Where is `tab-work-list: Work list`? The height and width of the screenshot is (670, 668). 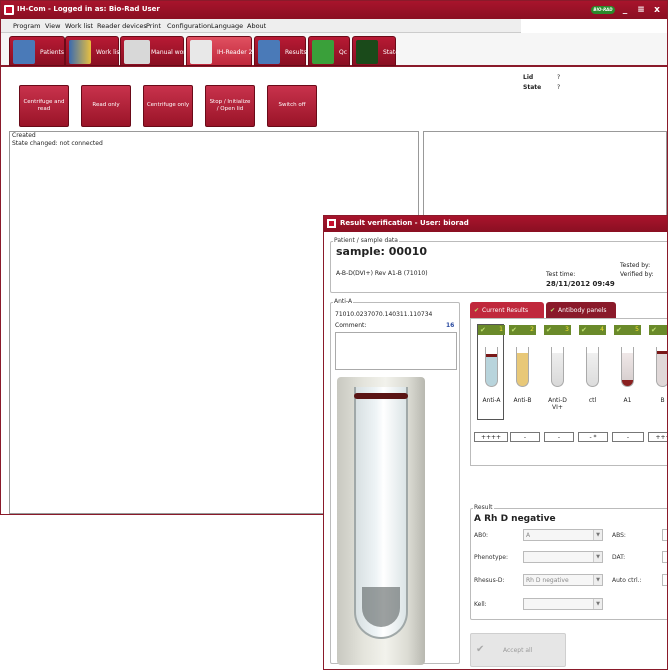
tab-work-list: Work list is located at coordinates (93, 51).